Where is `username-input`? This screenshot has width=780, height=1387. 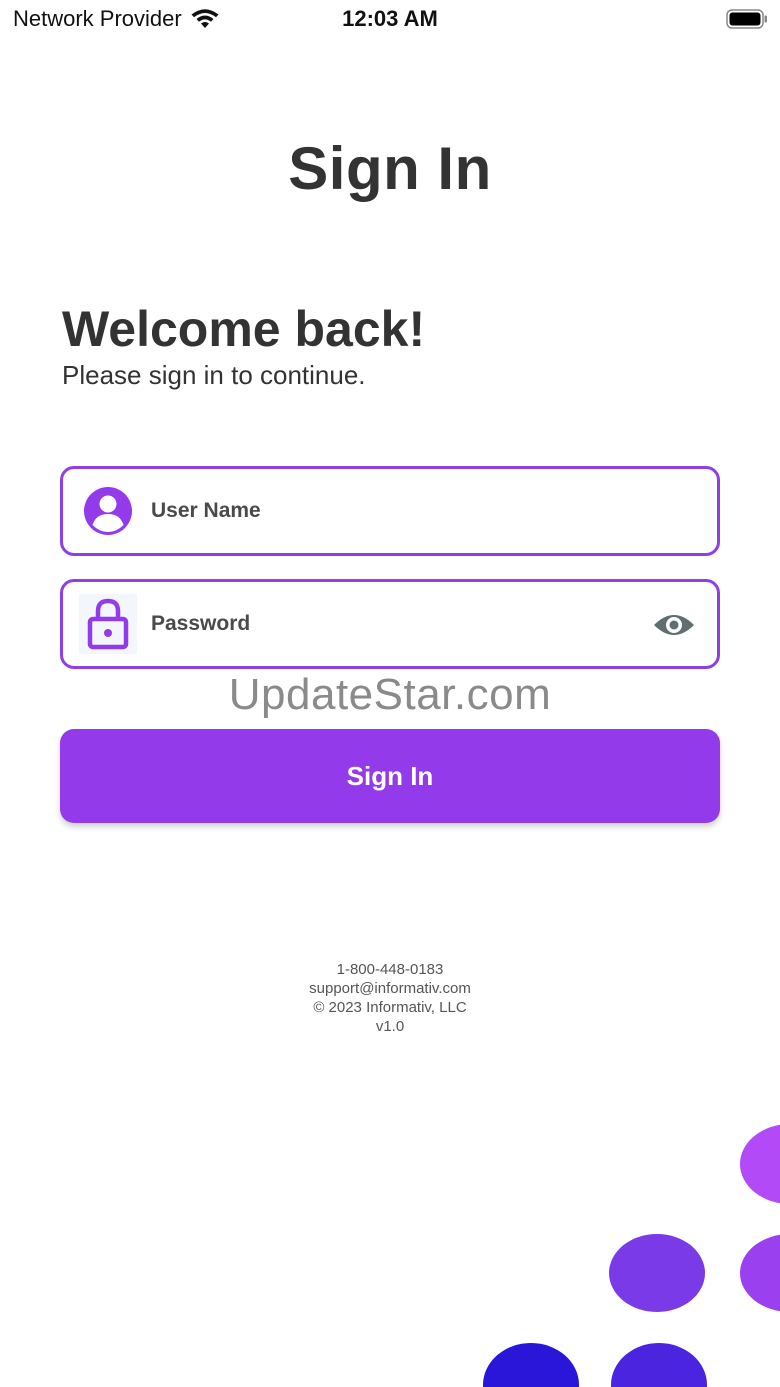
username-input is located at coordinates (391, 511).